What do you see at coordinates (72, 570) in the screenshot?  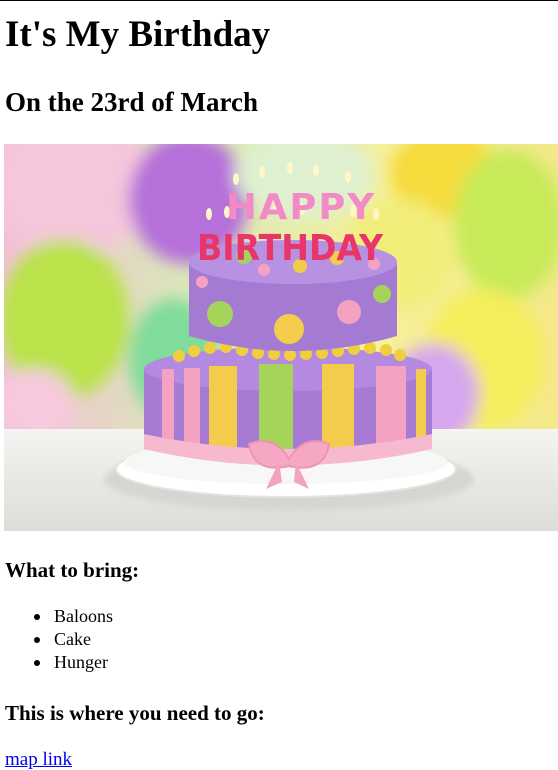 I see `bring-heading: What to bring:` at bounding box center [72, 570].